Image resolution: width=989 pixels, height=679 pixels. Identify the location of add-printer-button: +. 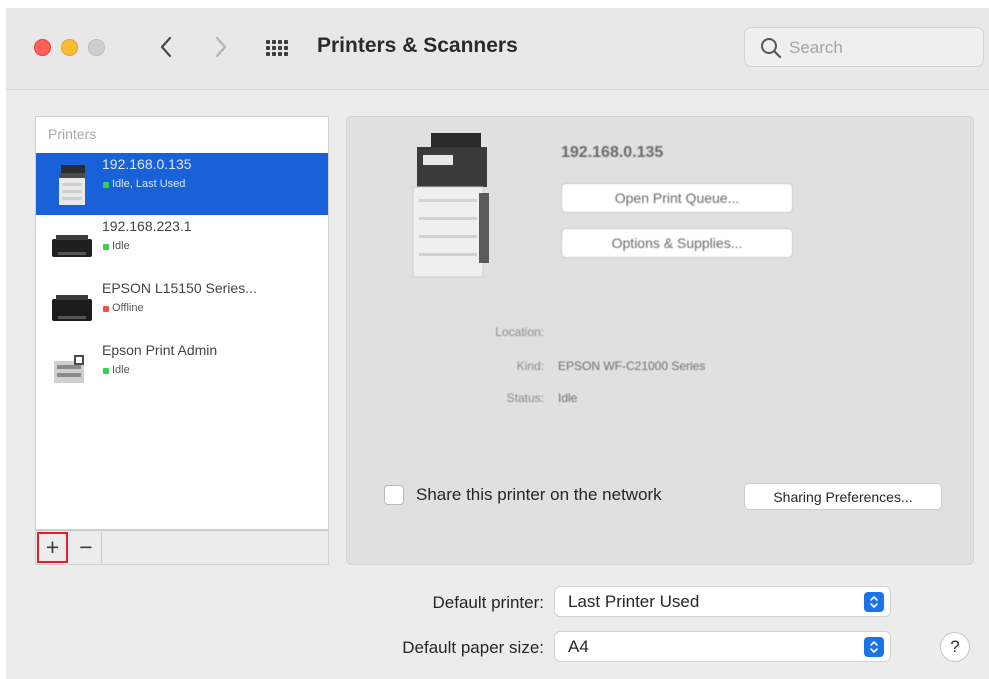
(52, 547).